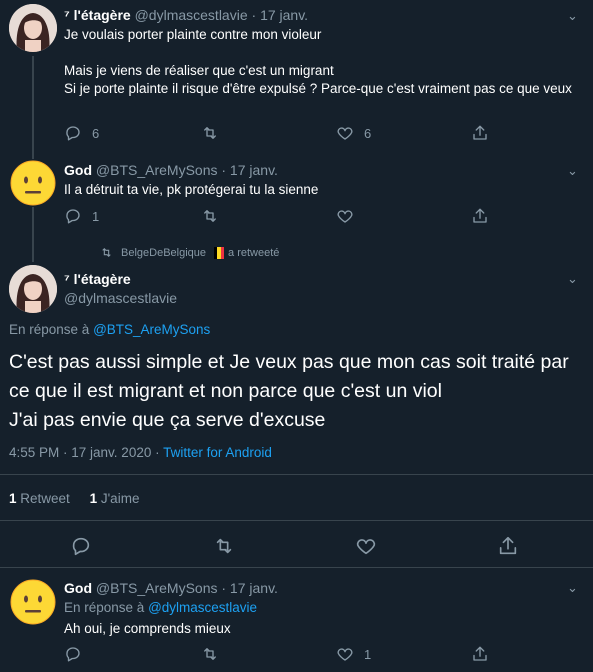 This screenshot has width=593, height=672. Describe the element at coordinates (81, 133) in the screenshot. I see `reply-button: 6` at that location.